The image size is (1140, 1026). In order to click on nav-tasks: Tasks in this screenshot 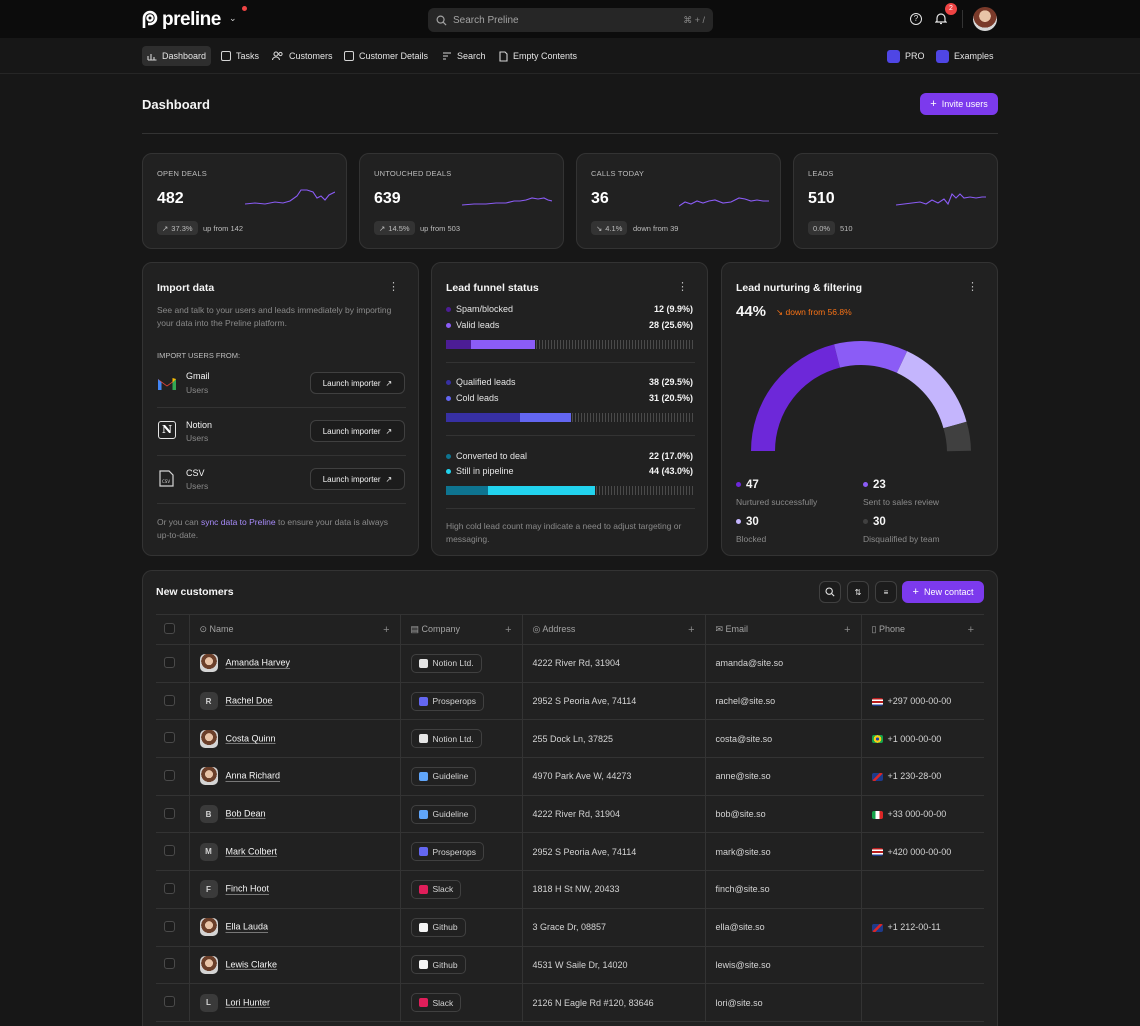, I will do `click(240, 56)`.